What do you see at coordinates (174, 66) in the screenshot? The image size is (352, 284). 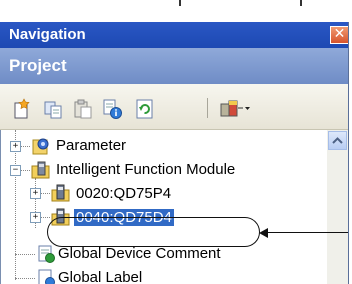 I see `project-header: Project` at bounding box center [174, 66].